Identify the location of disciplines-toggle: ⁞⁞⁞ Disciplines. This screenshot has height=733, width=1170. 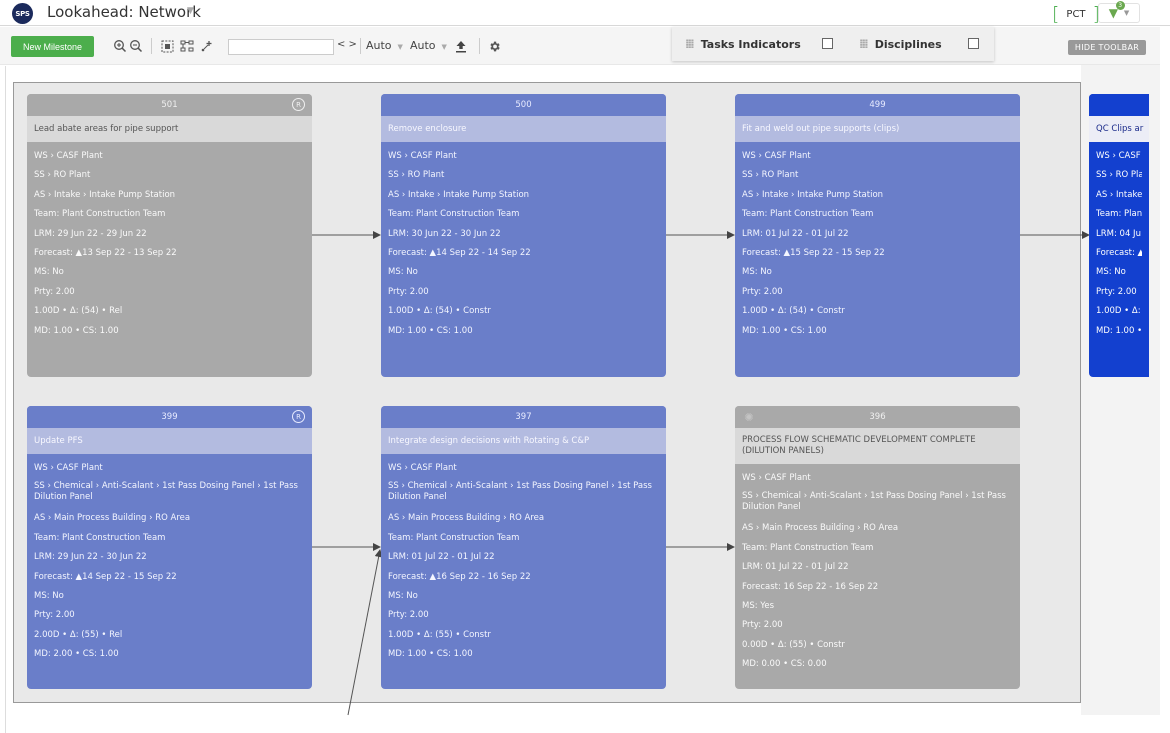
(900, 44).